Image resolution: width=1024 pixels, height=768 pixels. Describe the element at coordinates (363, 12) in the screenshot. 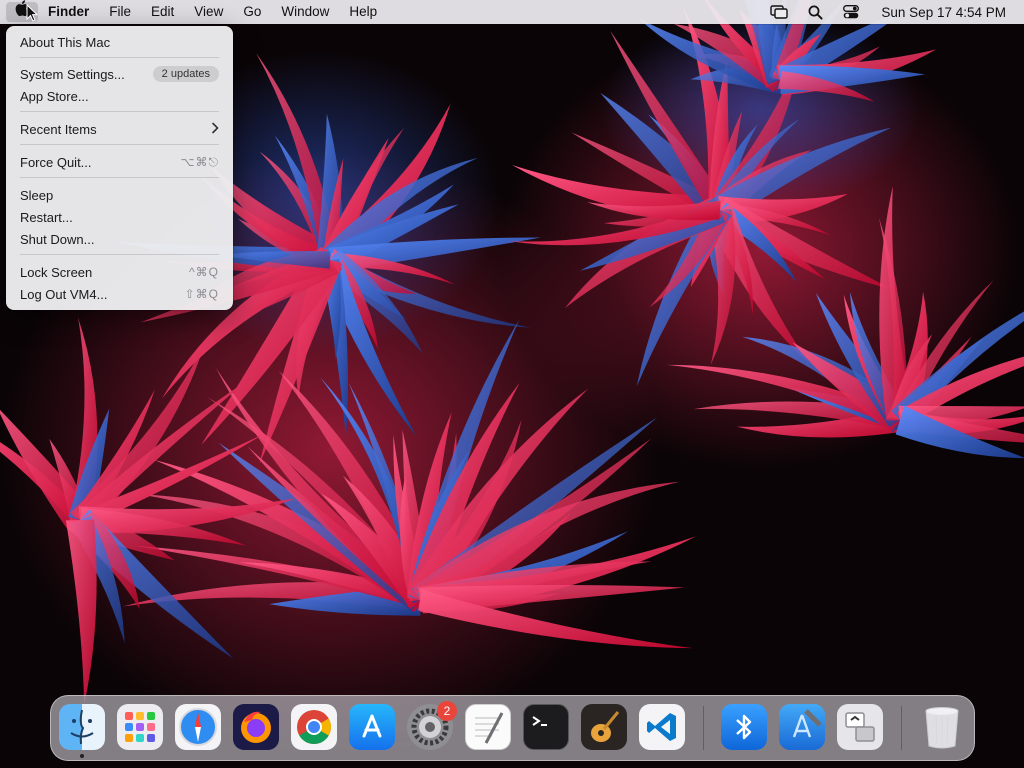

I see `menu-help: Help` at that location.